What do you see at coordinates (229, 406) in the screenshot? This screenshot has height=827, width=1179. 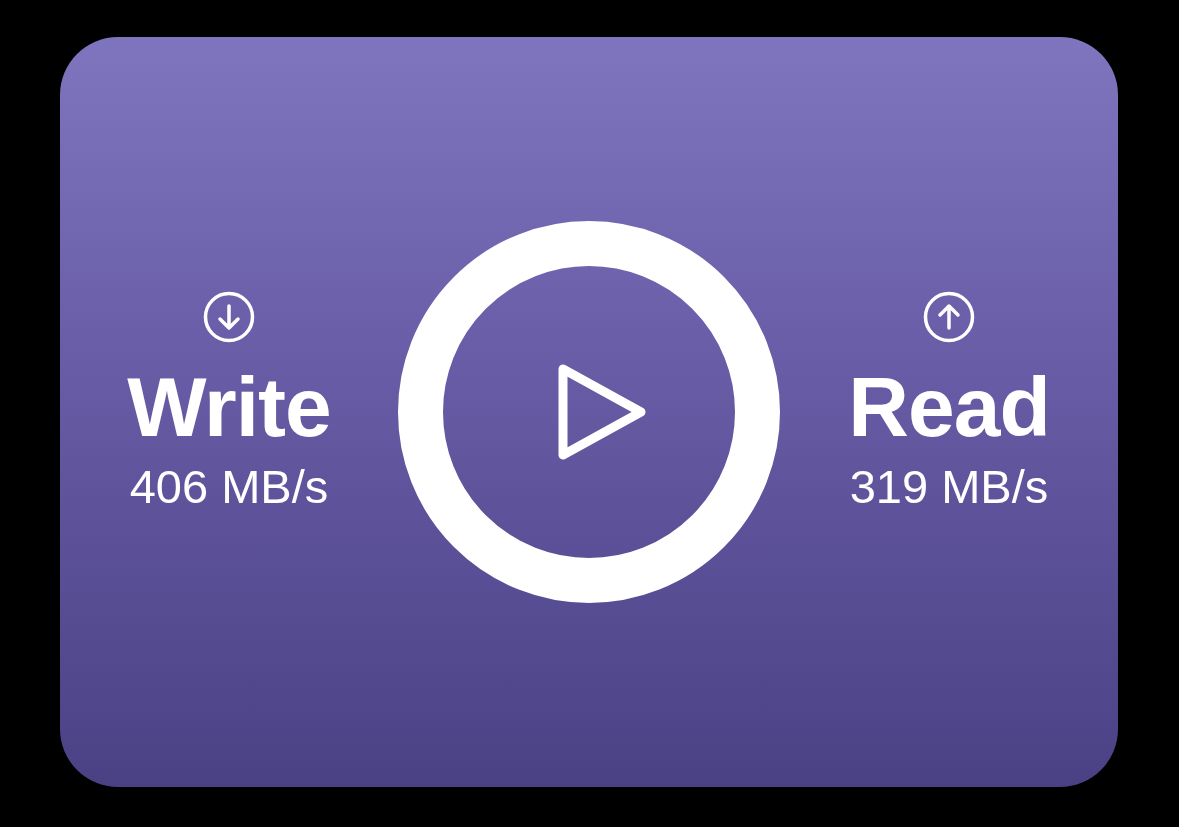 I see `metric-label: Write` at bounding box center [229, 406].